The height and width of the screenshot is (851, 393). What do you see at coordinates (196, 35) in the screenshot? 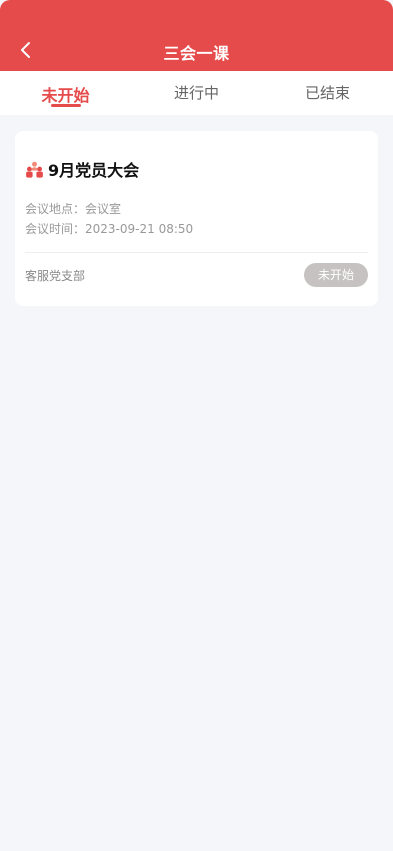
I see `header-bar: 三会一课` at bounding box center [196, 35].